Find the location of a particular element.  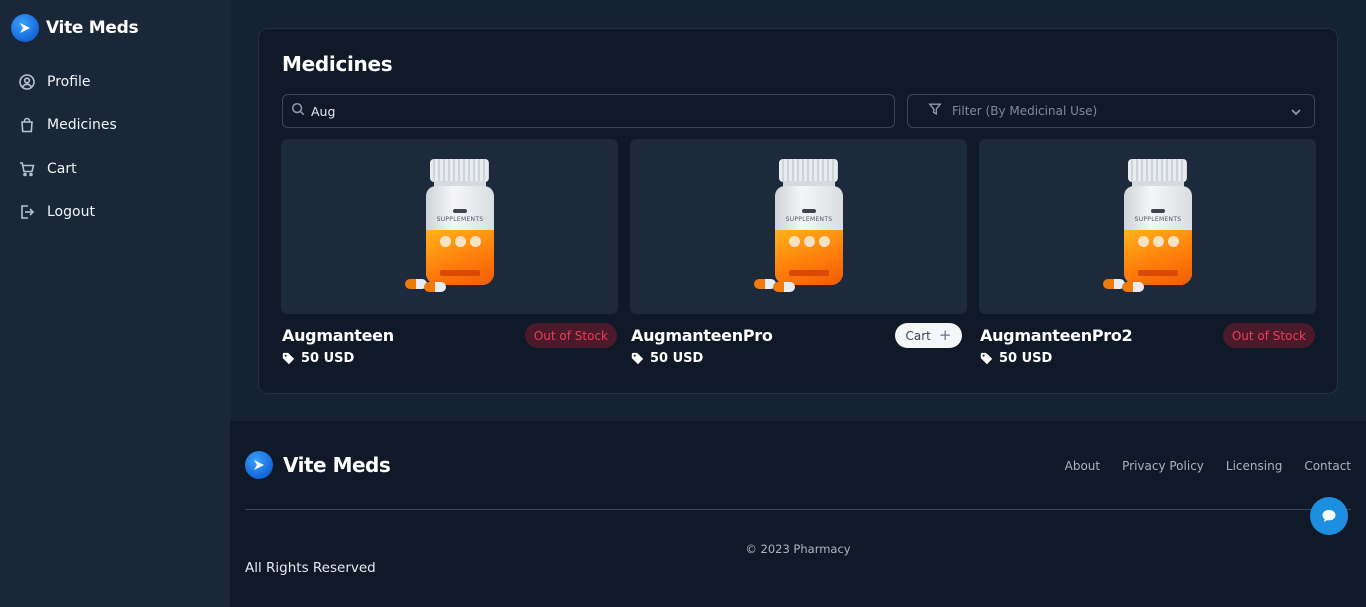

sidebar-item-profile: Profile is located at coordinates (67, 82).